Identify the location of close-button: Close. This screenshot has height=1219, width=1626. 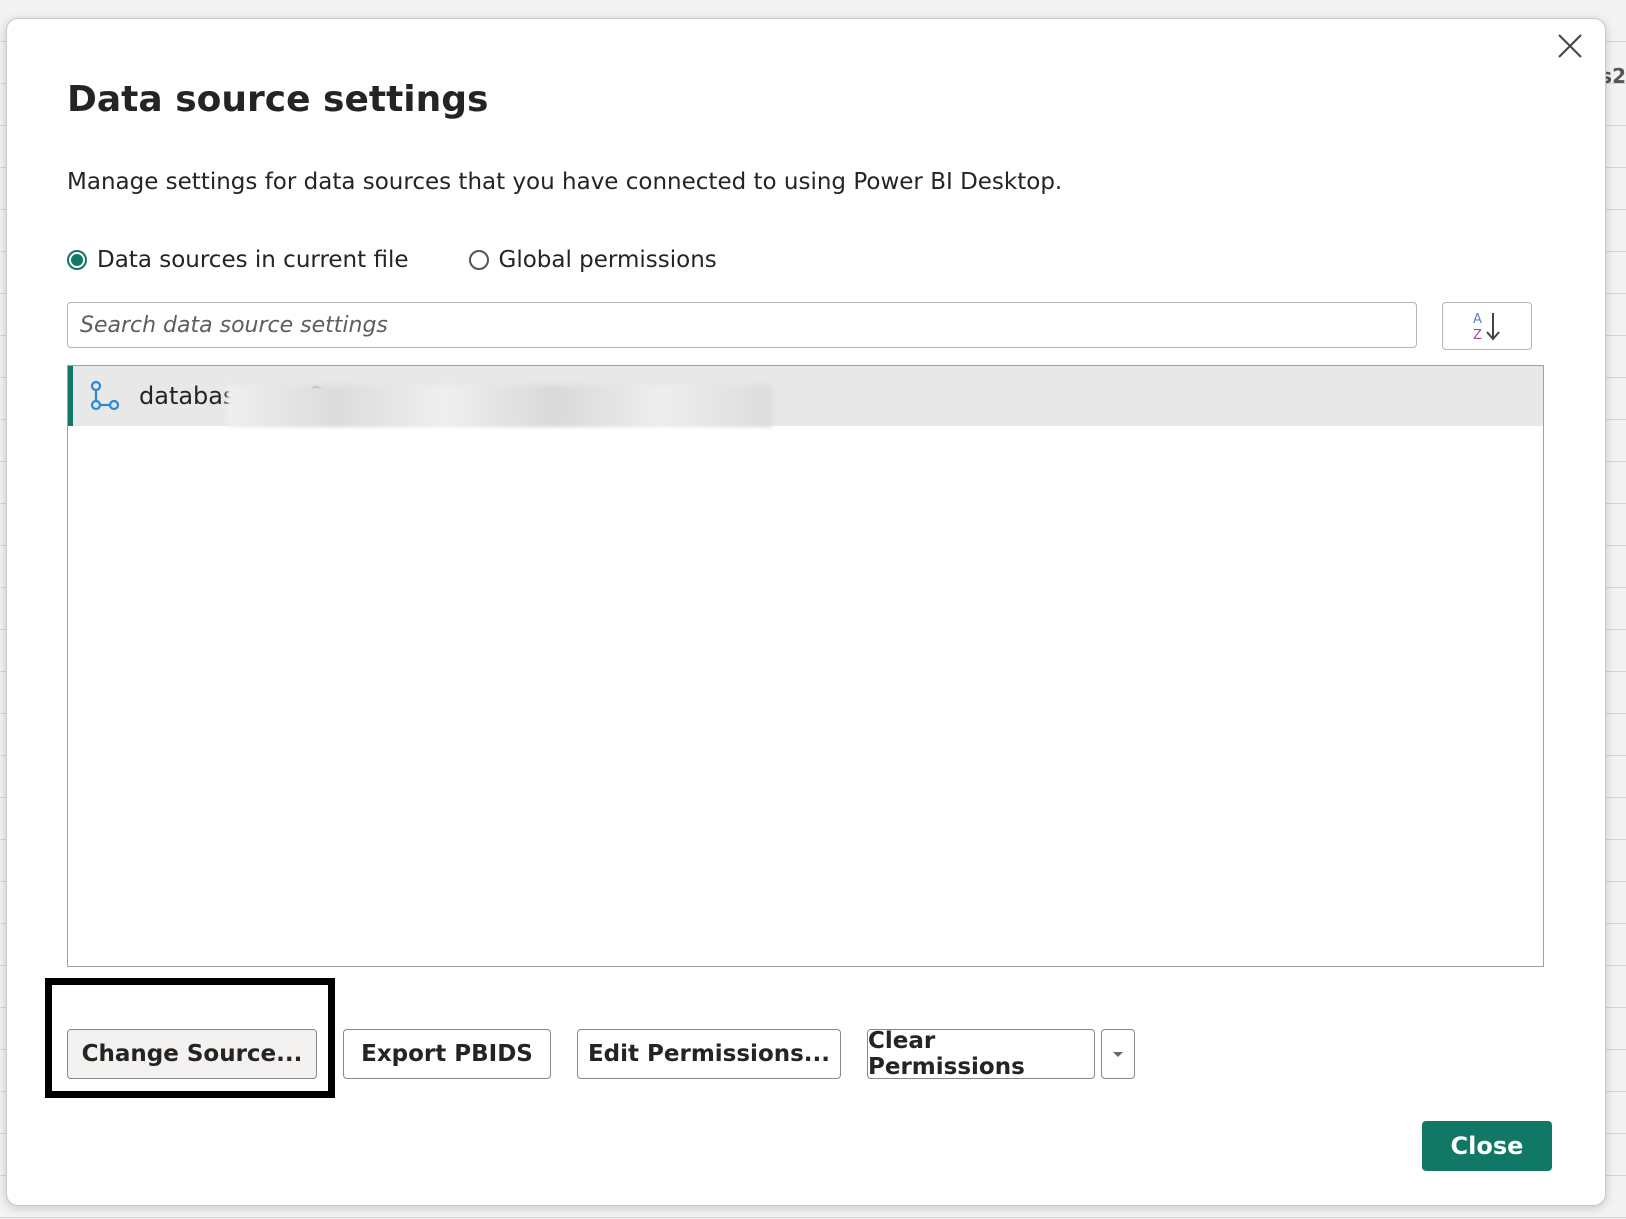
(1487, 1146).